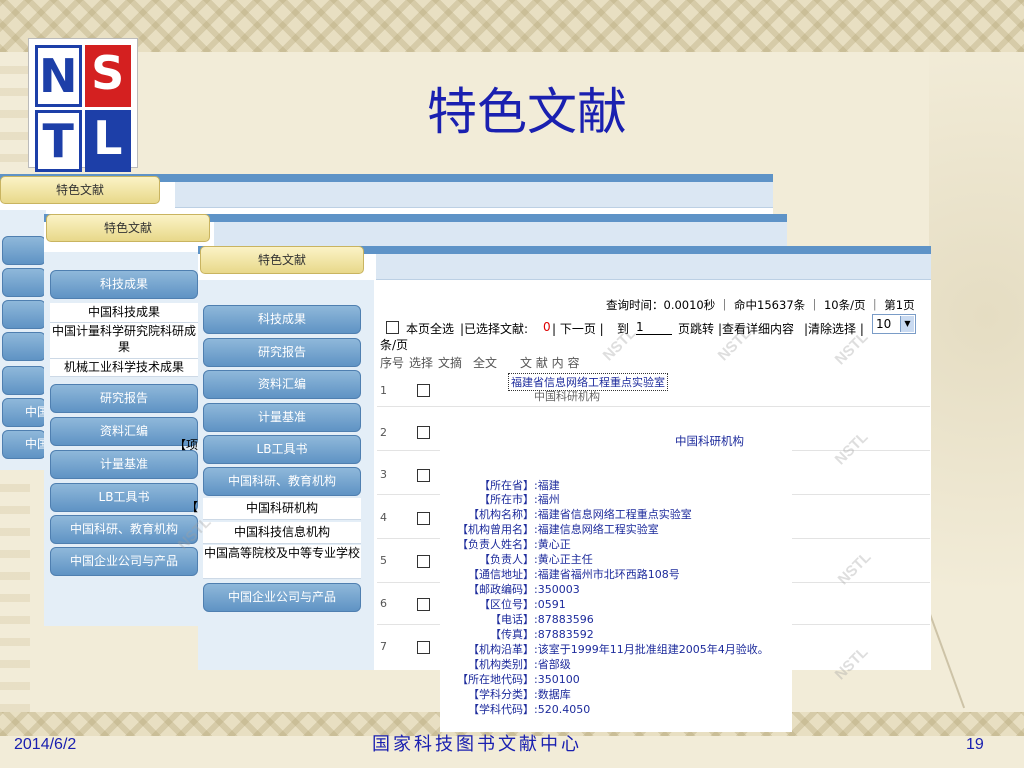 This screenshot has width=1024, height=768. What do you see at coordinates (45, 744) in the screenshot?
I see `footer-date: 2014/6/2` at bounding box center [45, 744].